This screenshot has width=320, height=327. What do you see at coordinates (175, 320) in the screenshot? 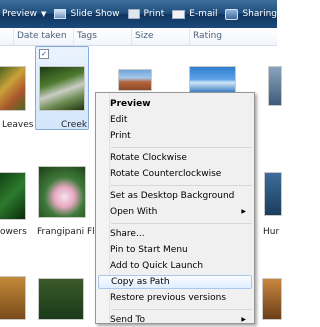
I see `menu-item-send-to: Send To ▶` at bounding box center [175, 320].